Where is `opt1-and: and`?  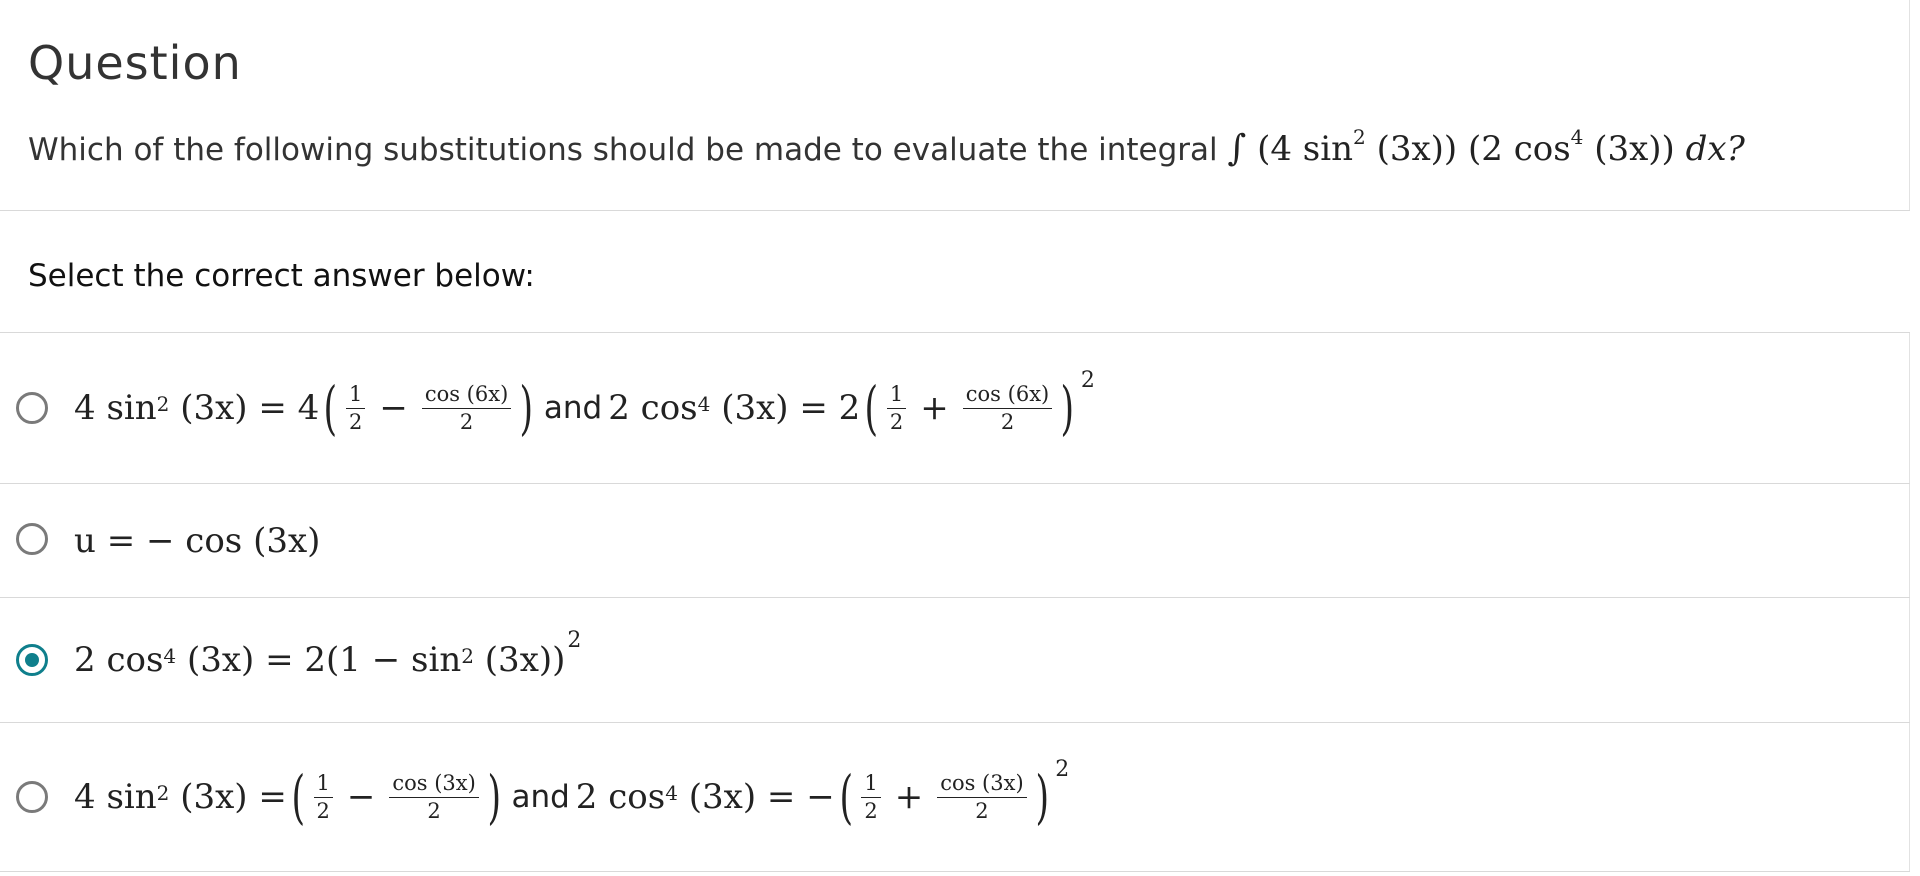 opt1-and: and is located at coordinates (573, 408).